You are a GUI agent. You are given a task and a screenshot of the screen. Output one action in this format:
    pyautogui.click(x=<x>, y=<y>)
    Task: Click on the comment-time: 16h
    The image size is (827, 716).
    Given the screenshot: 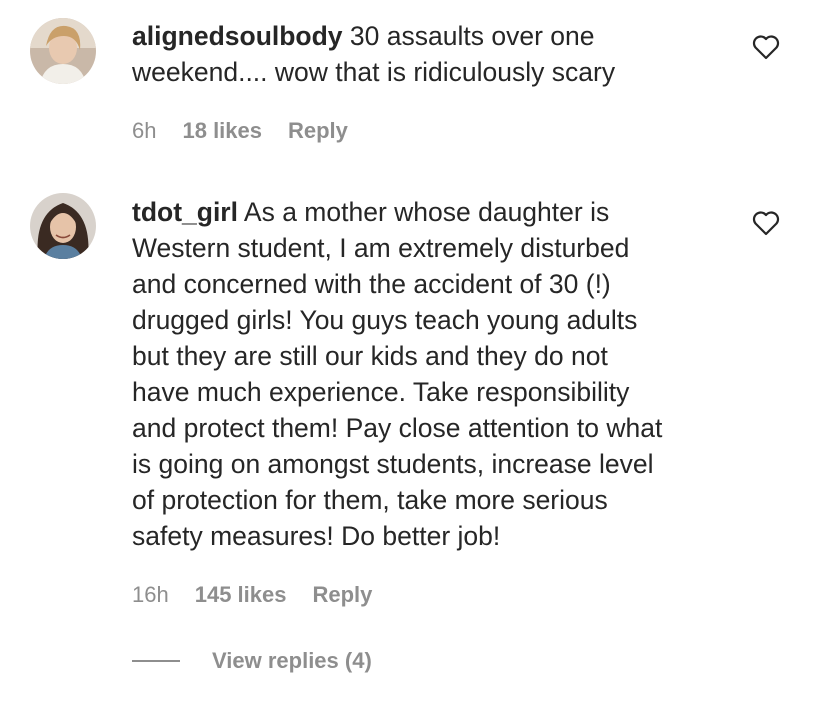 What is the action you would take?
    pyautogui.click(x=150, y=594)
    